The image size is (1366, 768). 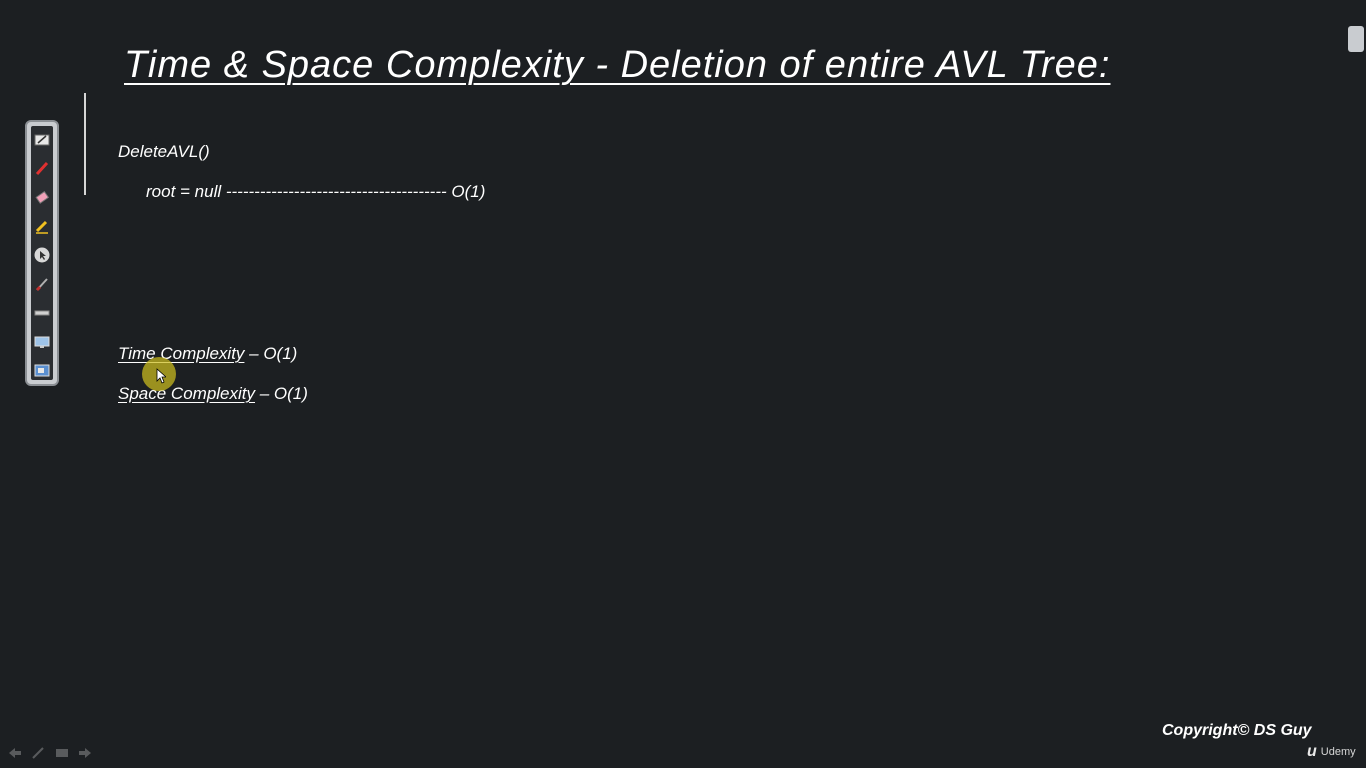 I want to click on red-pen-icon, so click(x=42, y=168).